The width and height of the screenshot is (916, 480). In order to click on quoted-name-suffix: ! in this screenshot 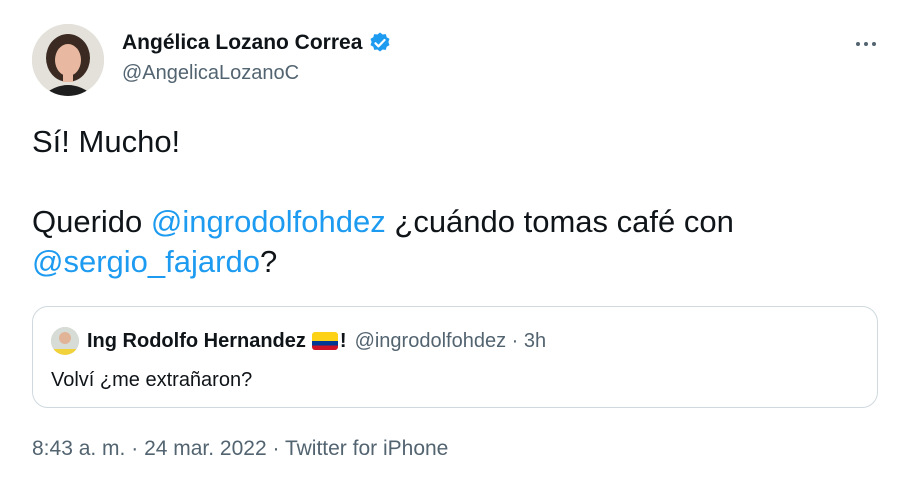, I will do `click(343, 340)`.